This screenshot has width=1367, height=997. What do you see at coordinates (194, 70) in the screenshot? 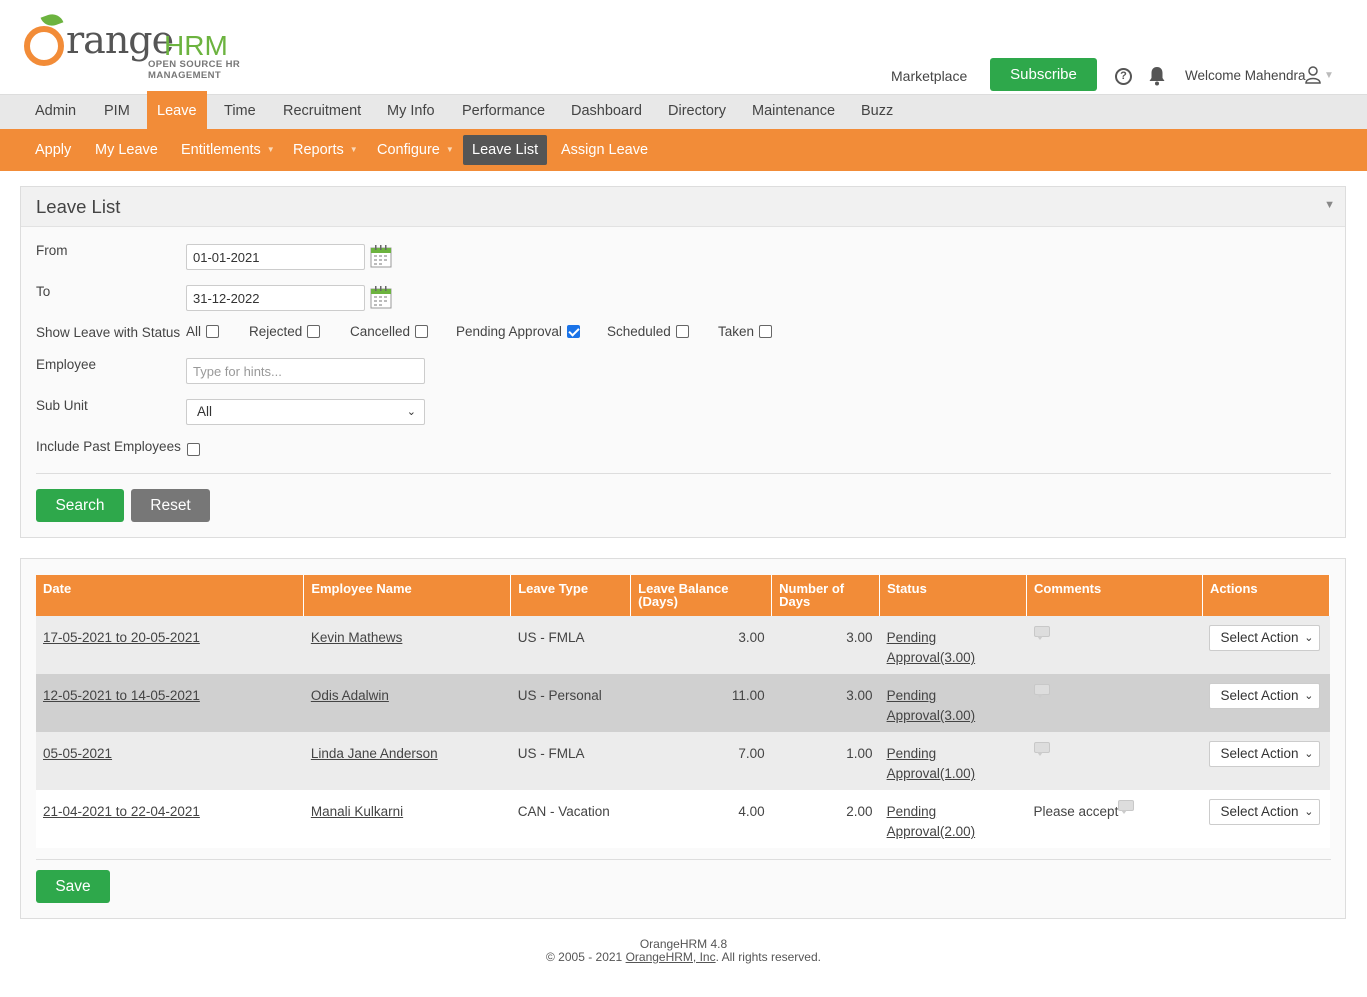
I see `logo-tagline: OPEN SOURCE HR MANAGEMENT` at bounding box center [194, 70].